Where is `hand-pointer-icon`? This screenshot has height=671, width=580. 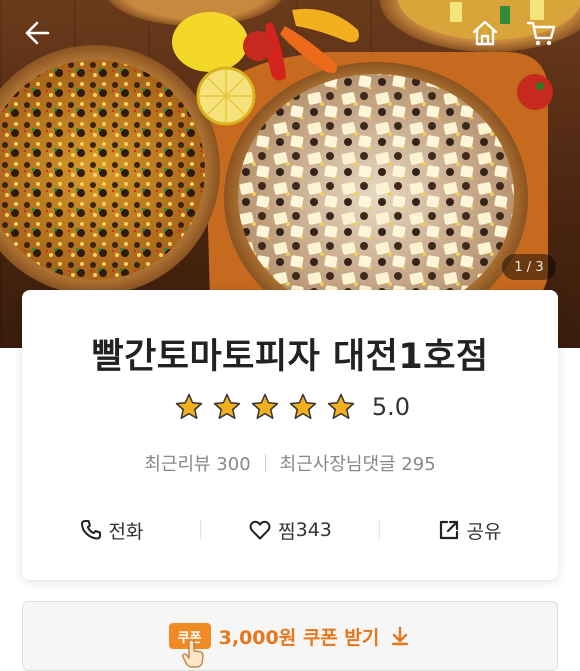
hand-pointer-icon is located at coordinates (192, 653).